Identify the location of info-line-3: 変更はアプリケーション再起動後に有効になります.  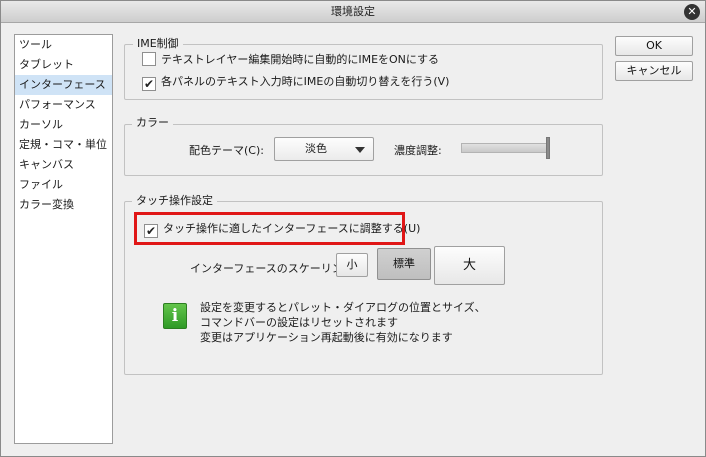
(326, 337).